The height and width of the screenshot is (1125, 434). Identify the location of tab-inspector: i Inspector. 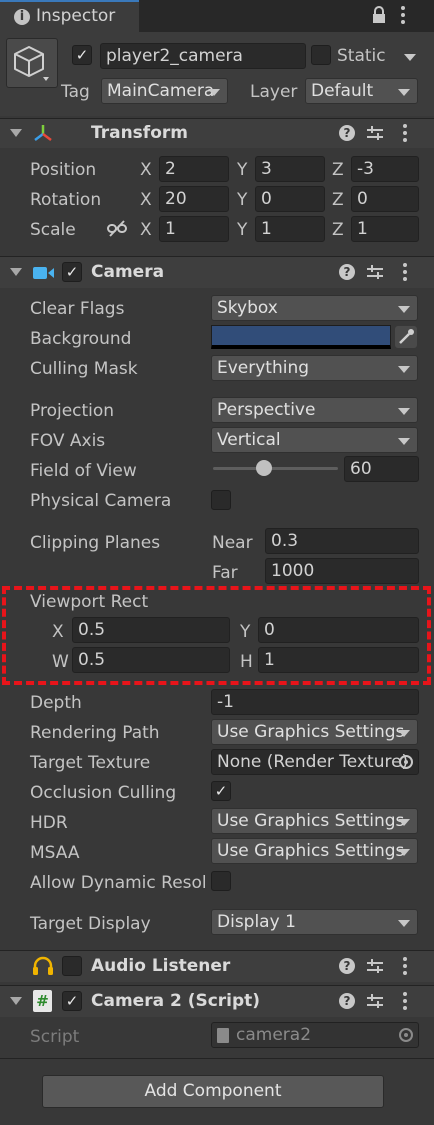
(69, 16).